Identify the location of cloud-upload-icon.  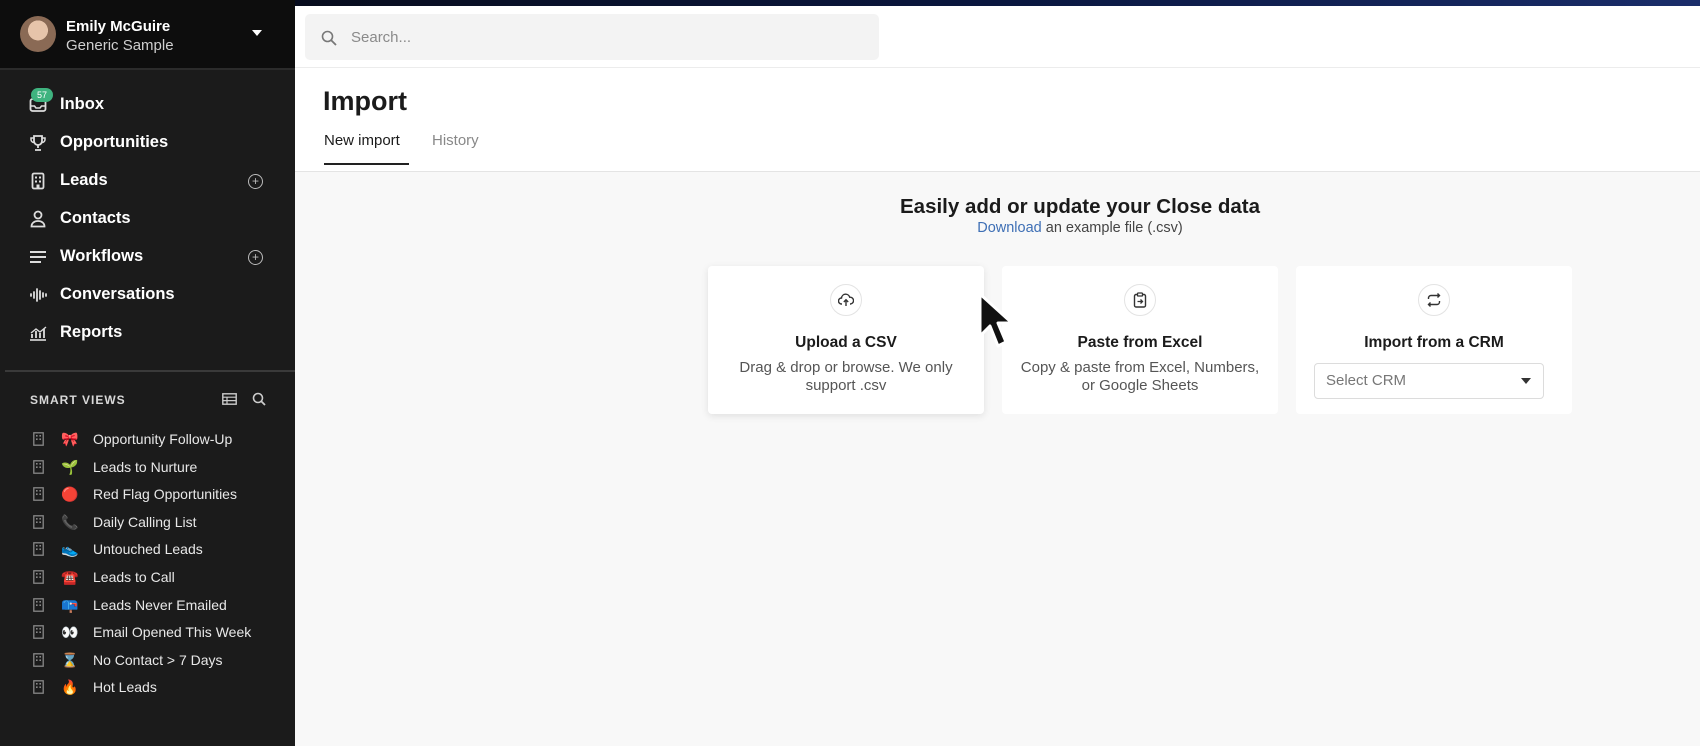
(846, 300).